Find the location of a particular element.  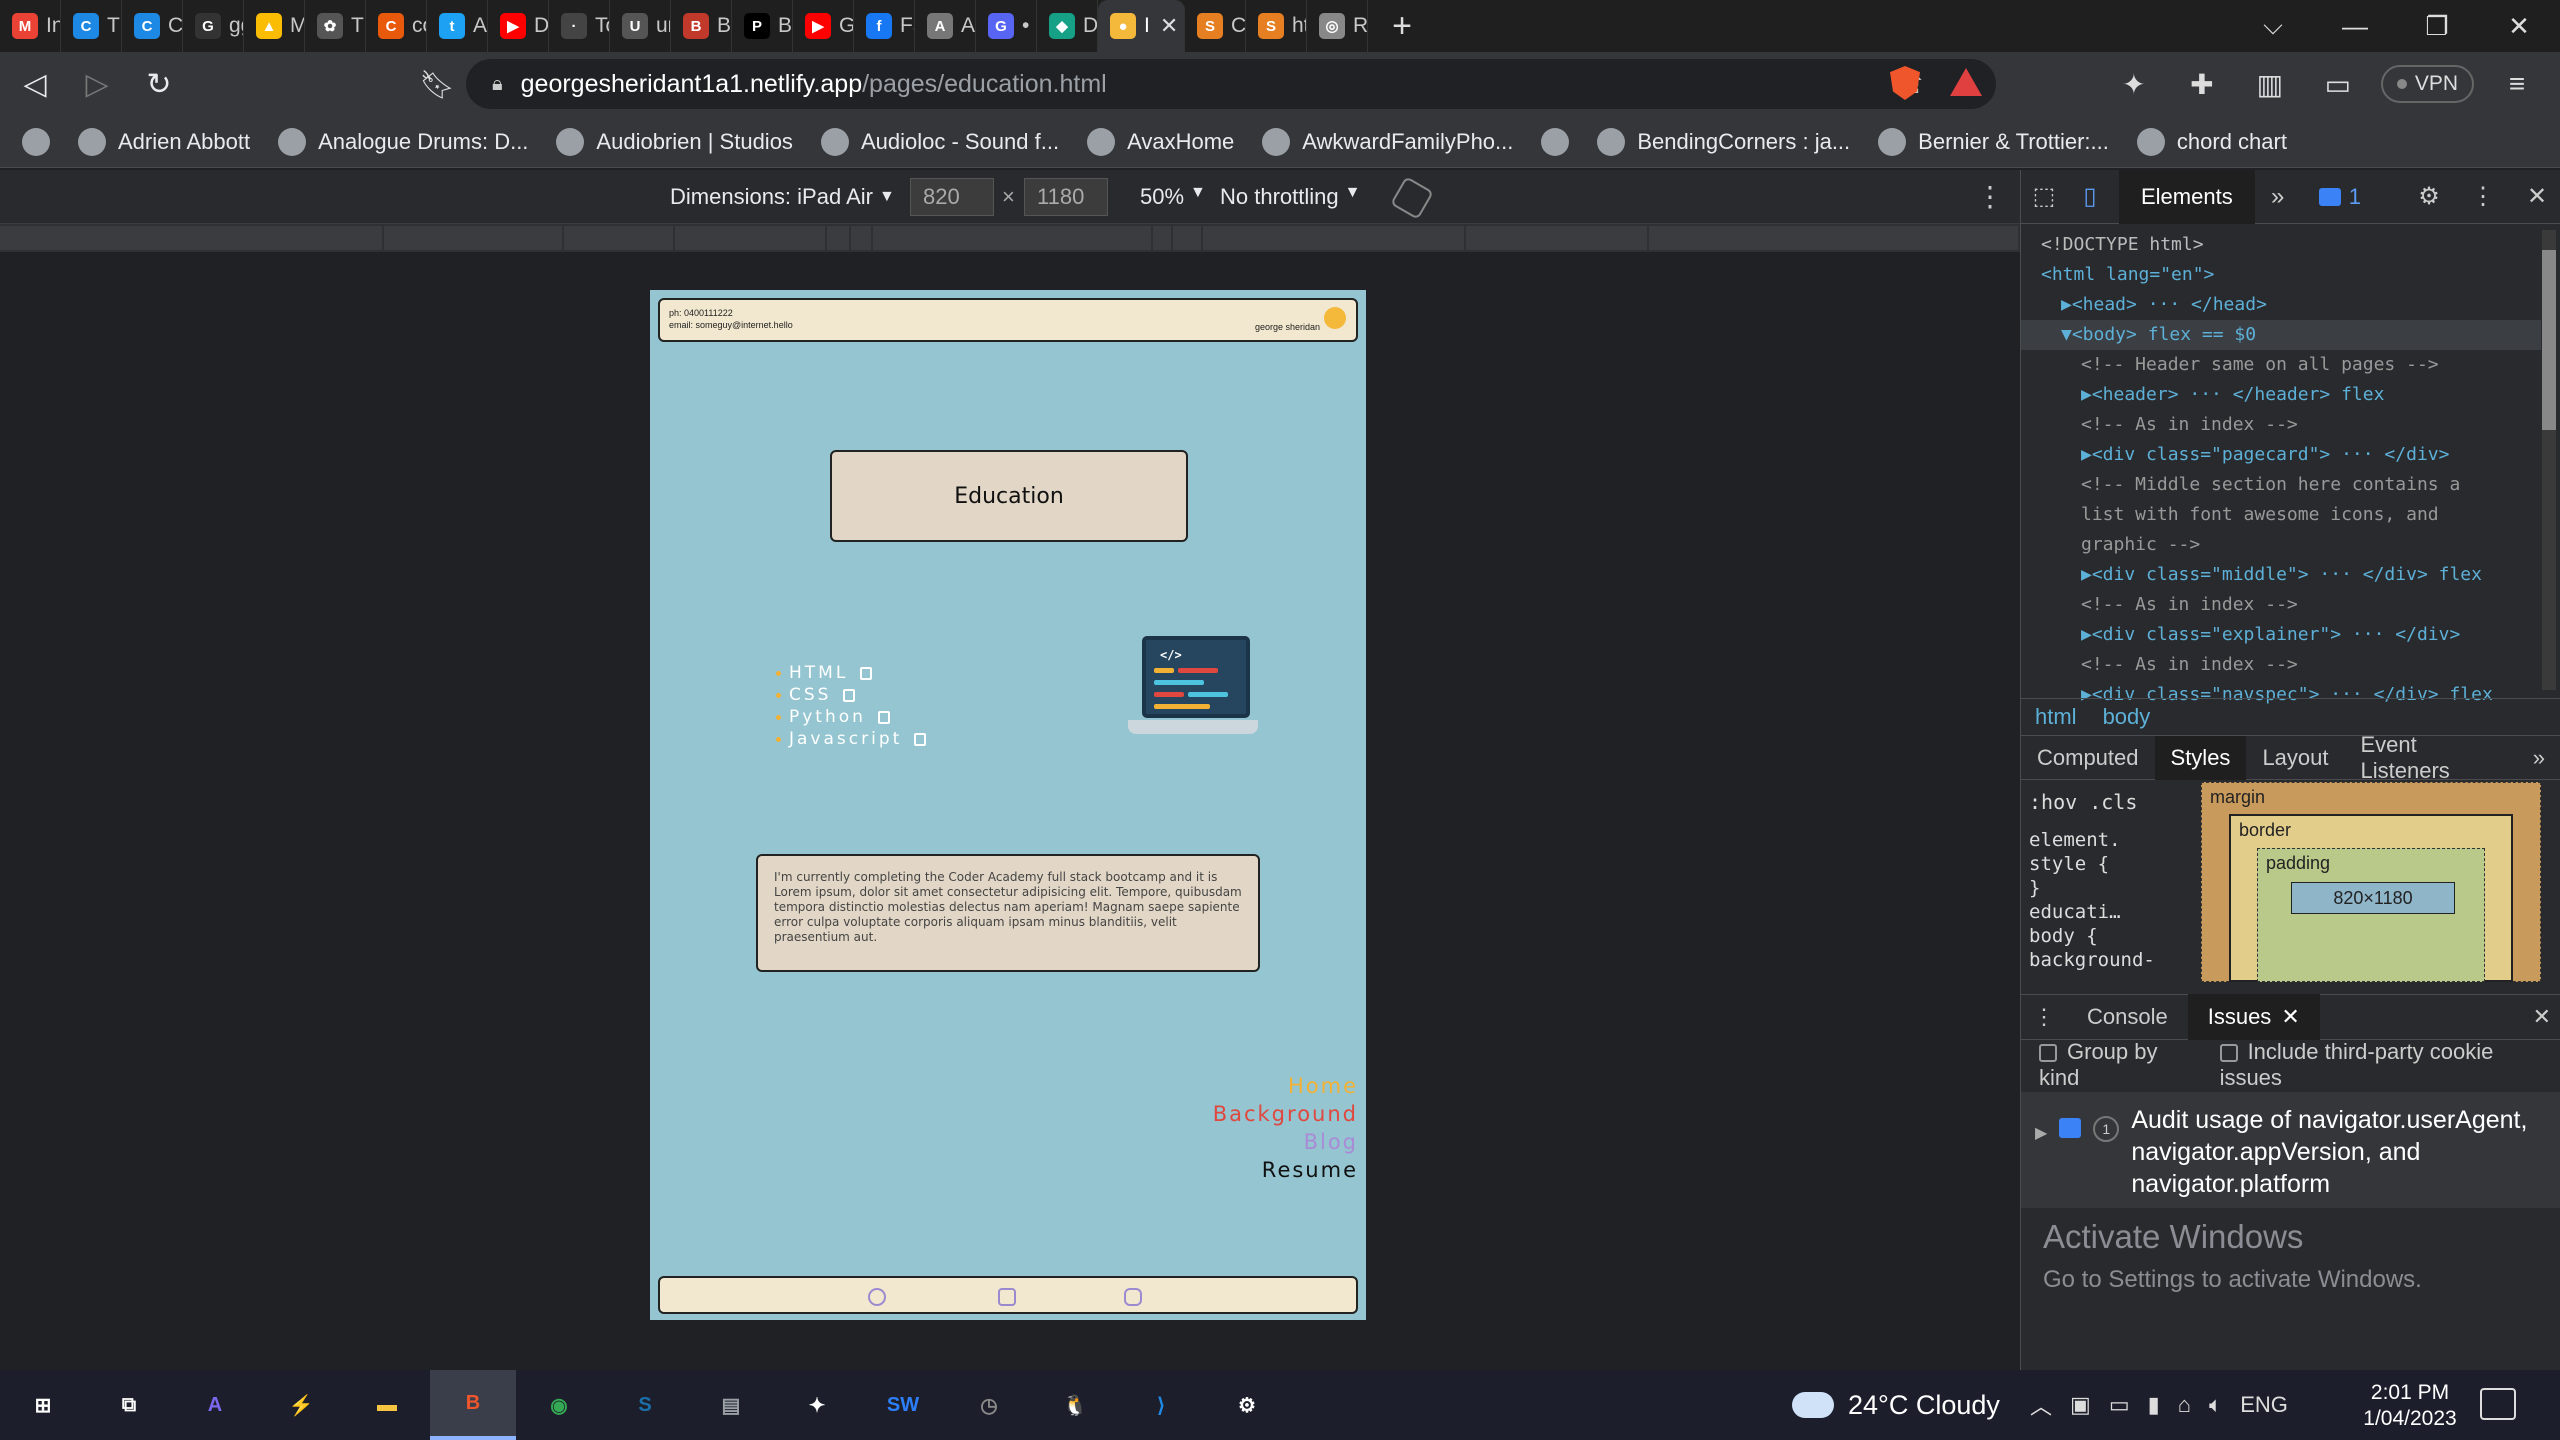

browser-tab: ✿ The is located at coordinates (335, 26).